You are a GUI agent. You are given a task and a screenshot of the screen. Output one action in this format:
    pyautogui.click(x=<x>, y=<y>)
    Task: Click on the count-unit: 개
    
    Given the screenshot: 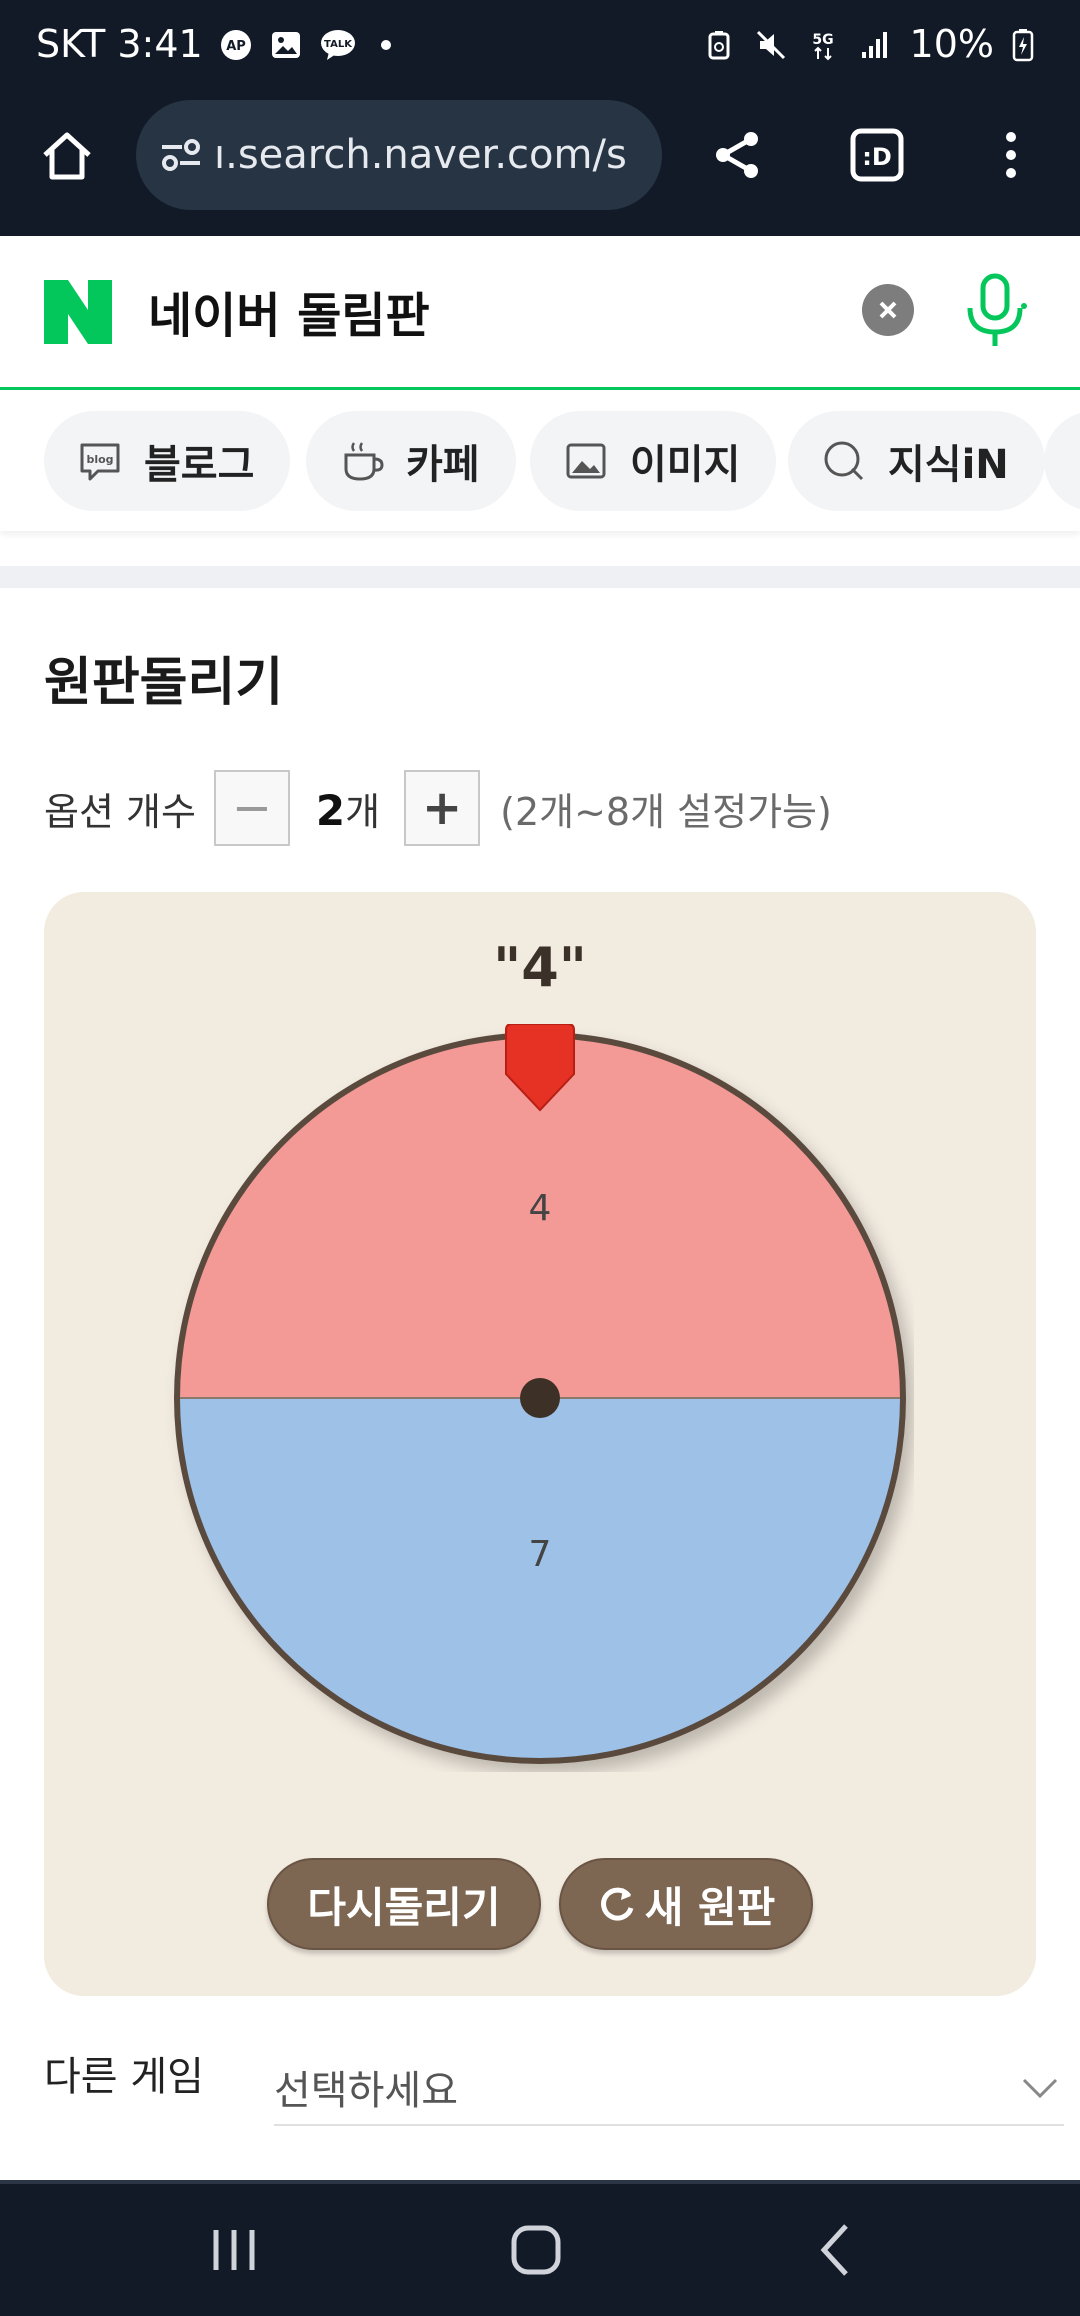 What is the action you would take?
    pyautogui.click(x=363, y=811)
    